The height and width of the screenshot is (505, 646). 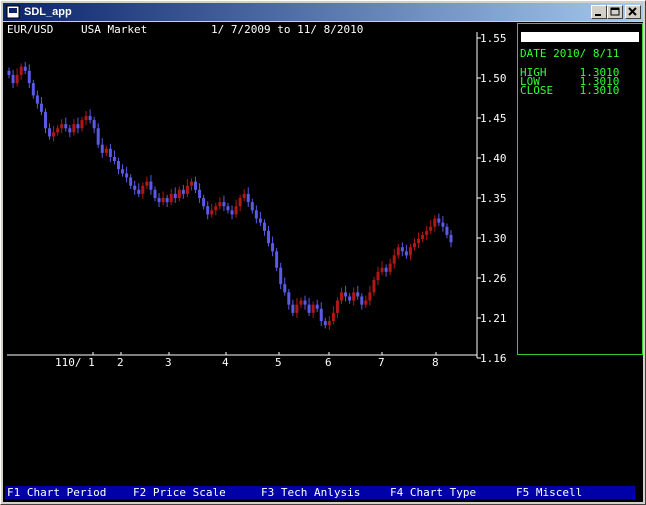 What do you see at coordinates (13, 12) in the screenshot?
I see `app-icon` at bounding box center [13, 12].